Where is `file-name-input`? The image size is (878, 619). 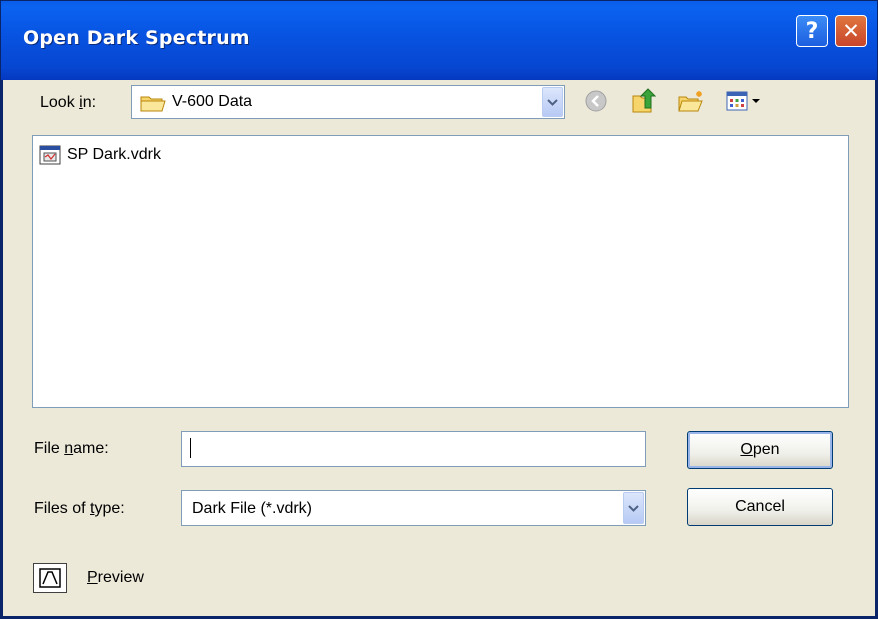 file-name-input is located at coordinates (413, 449).